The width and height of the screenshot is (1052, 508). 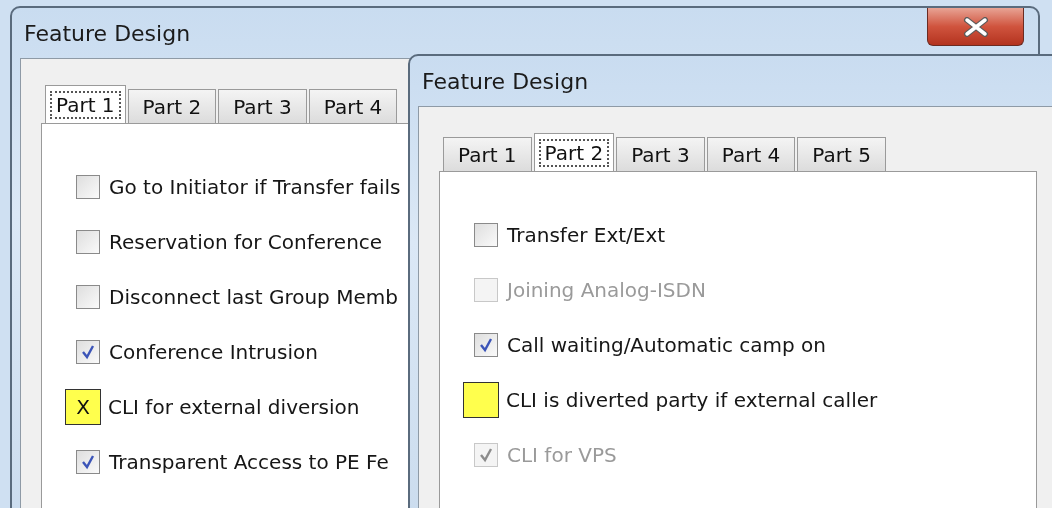 I want to click on option-label: Conference Intrusion, so click(x=213, y=351).